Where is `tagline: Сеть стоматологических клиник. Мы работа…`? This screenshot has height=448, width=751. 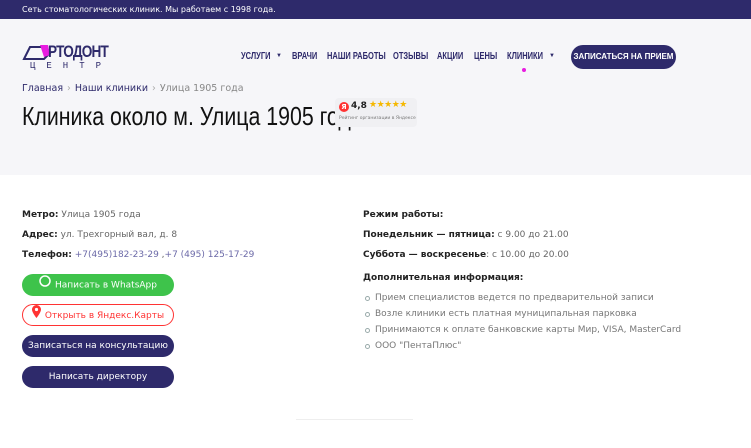
tagline: Сеть стоматологических клиник. Мы работа… is located at coordinates (149, 9).